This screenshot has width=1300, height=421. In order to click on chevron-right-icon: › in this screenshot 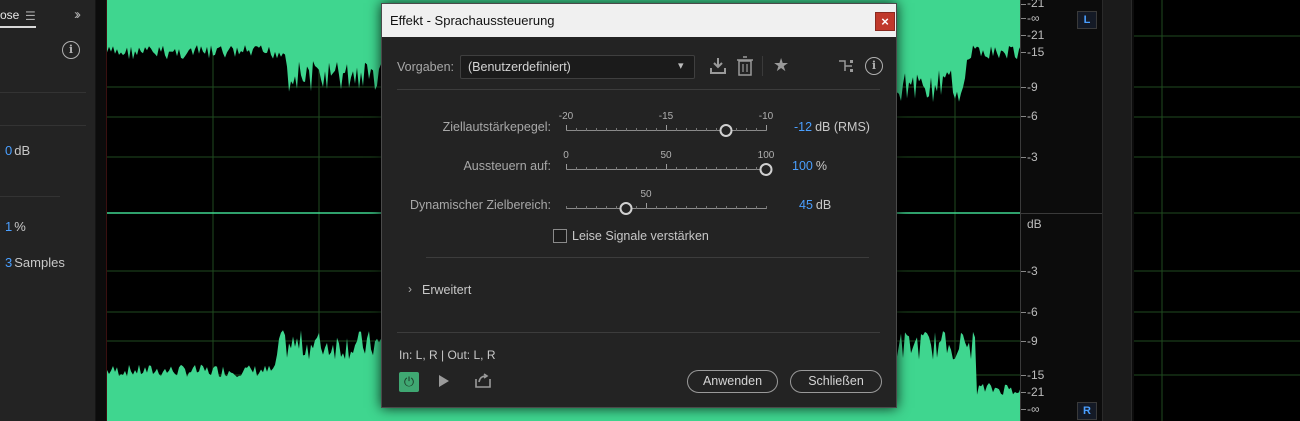, I will do `click(410, 289)`.